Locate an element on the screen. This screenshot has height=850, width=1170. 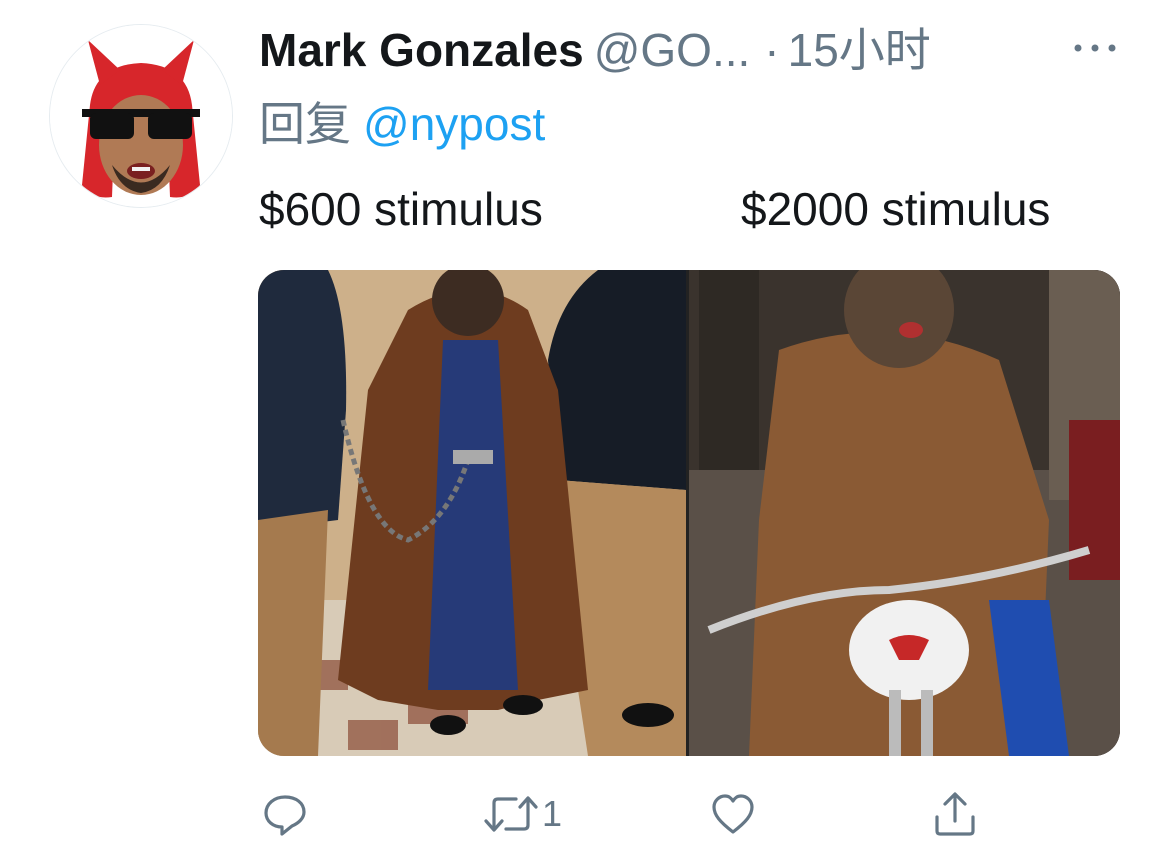
avatar is located at coordinates (141, 116).